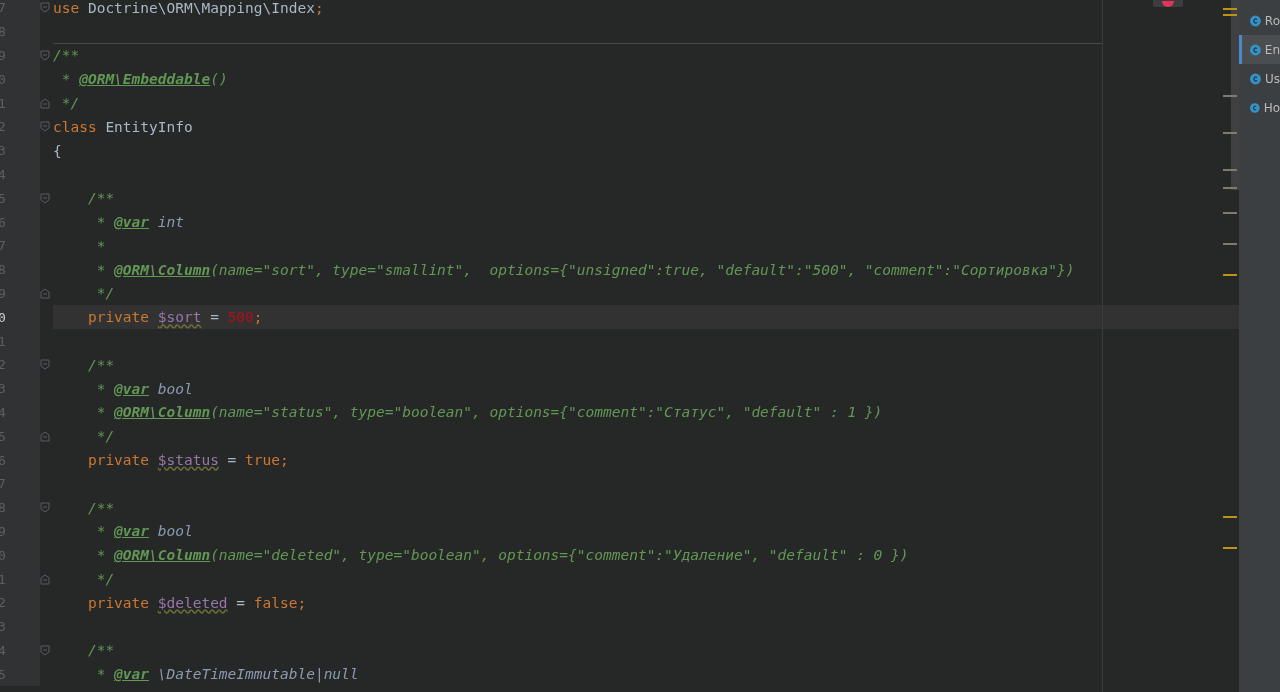 The height and width of the screenshot is (692, 1280). What do you see at coordinates (174, 317) in the screenshot?
I see `code-line: private $sort = 500;` at bounding box center [174, 317].